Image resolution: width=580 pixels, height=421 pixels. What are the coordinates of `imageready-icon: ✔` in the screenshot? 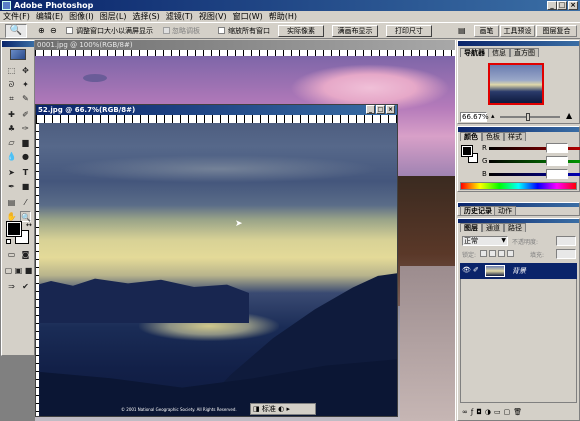 It's located at (25, 286).